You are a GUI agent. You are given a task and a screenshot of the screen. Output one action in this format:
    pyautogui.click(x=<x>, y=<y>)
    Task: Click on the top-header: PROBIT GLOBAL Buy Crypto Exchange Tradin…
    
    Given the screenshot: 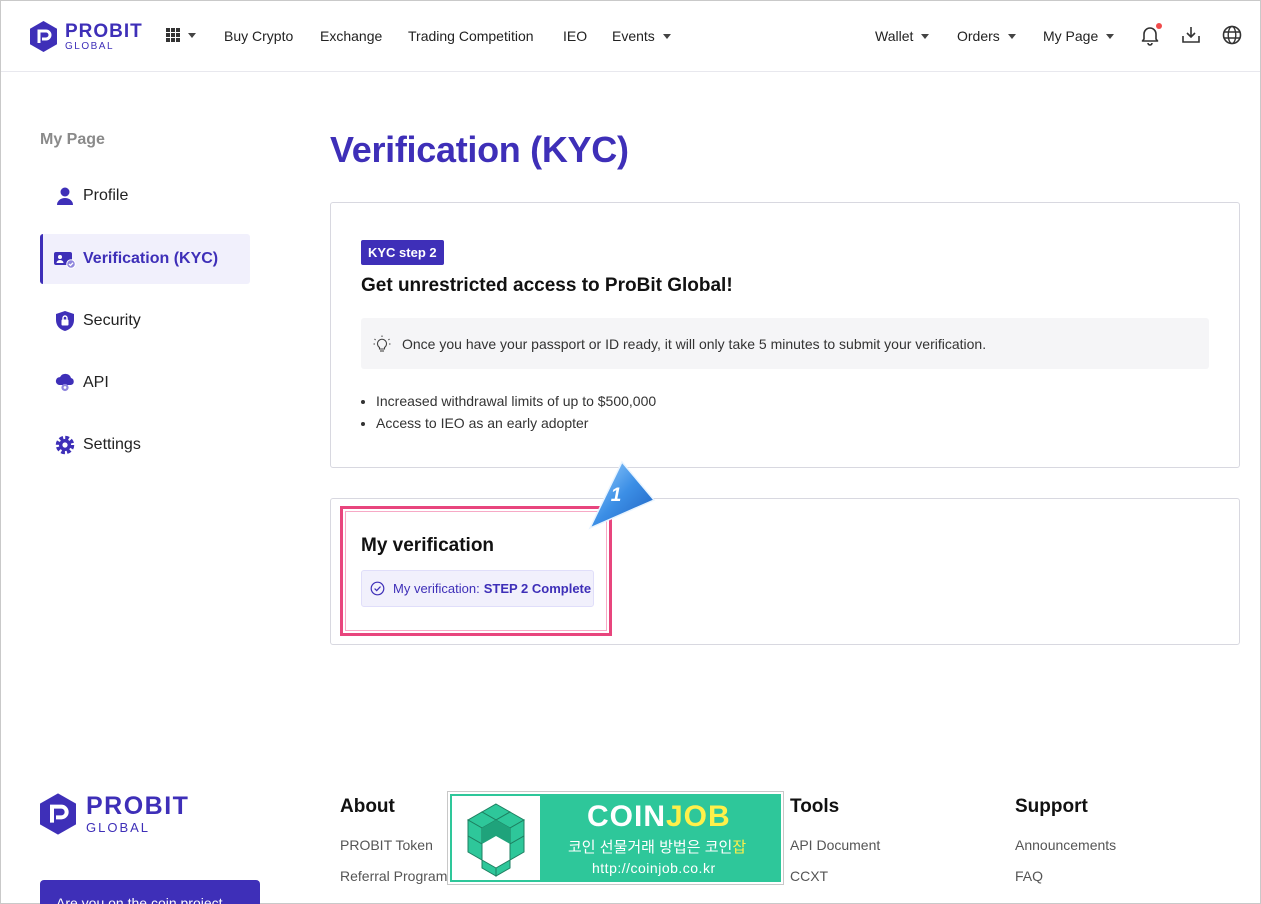 What is the action you would take?
    pyautogui.click(x=630, y=36)
    